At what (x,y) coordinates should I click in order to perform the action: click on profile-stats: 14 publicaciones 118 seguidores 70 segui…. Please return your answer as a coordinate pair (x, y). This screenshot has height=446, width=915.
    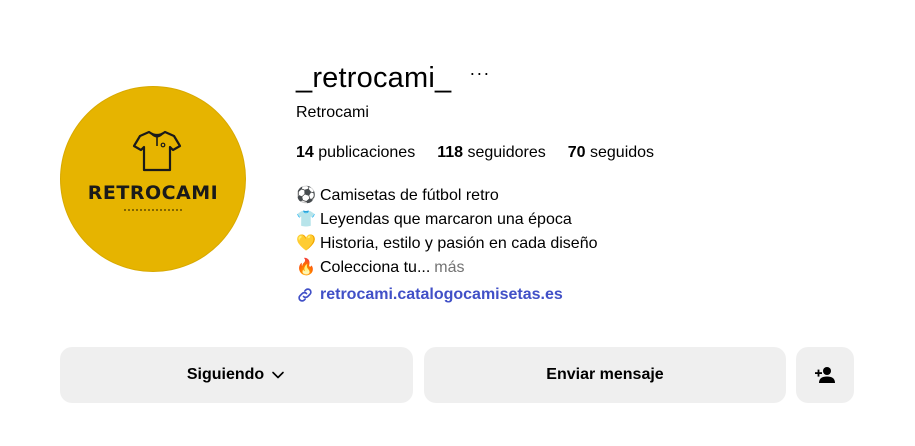
    Looking at the image, I should click on (596, 153).